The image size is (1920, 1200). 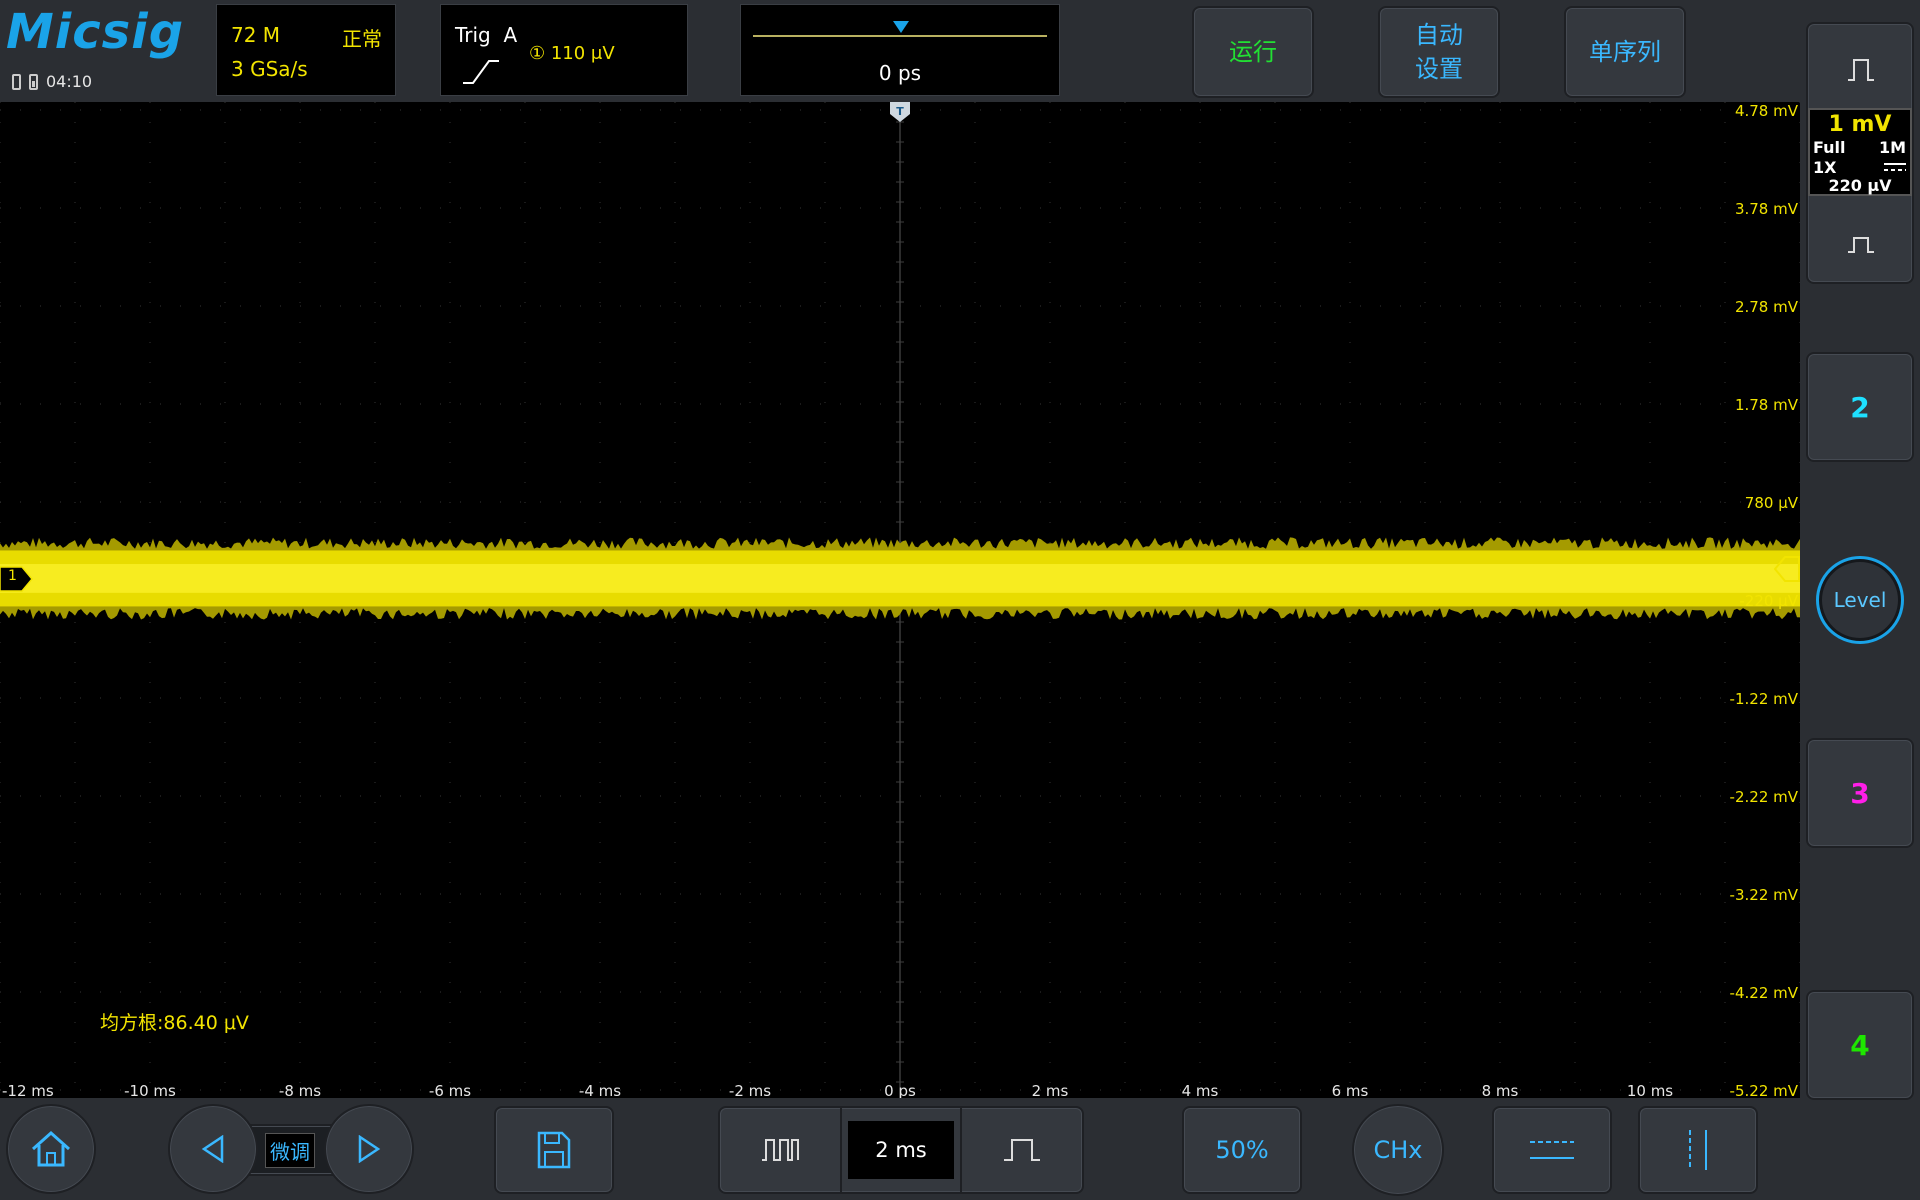 I want to click on ch1-scale: 1 mV, so click(x=1860, y=124).